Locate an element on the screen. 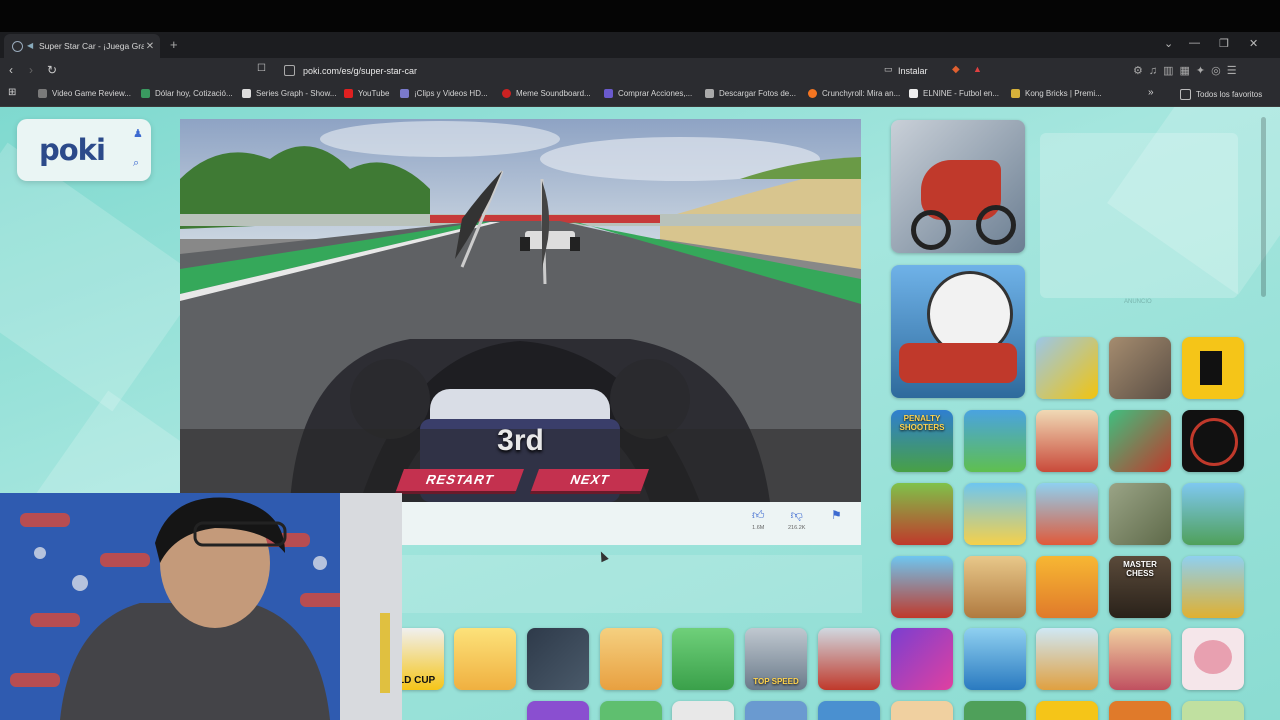 Image resolution: width=1280 pixels, height=720 pixels. back-icon: ‹ is located at coordinates (11, 70).